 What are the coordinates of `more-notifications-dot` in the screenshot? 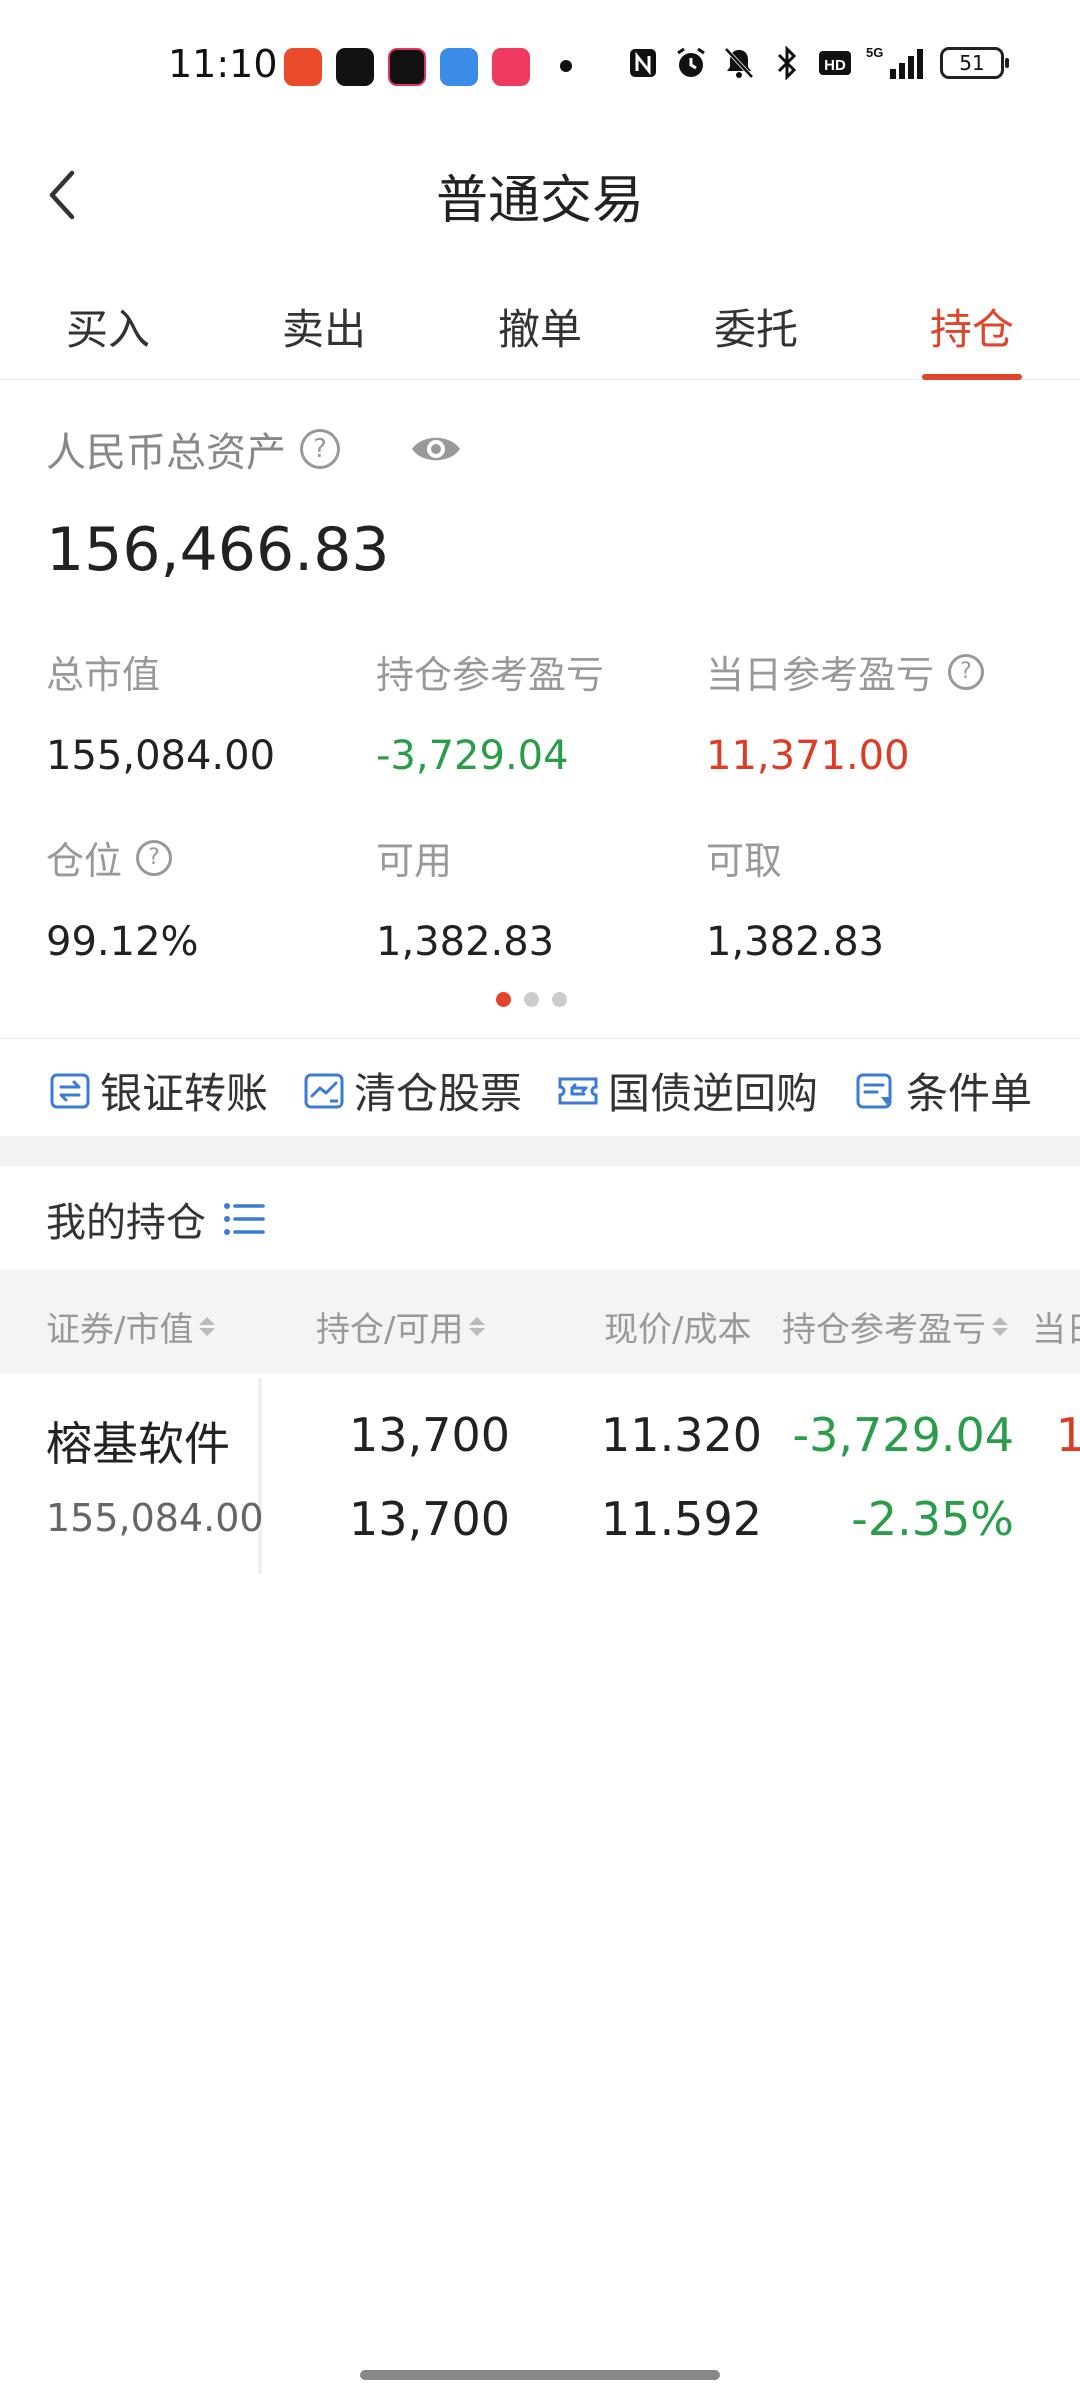 It's located at (566, 66).